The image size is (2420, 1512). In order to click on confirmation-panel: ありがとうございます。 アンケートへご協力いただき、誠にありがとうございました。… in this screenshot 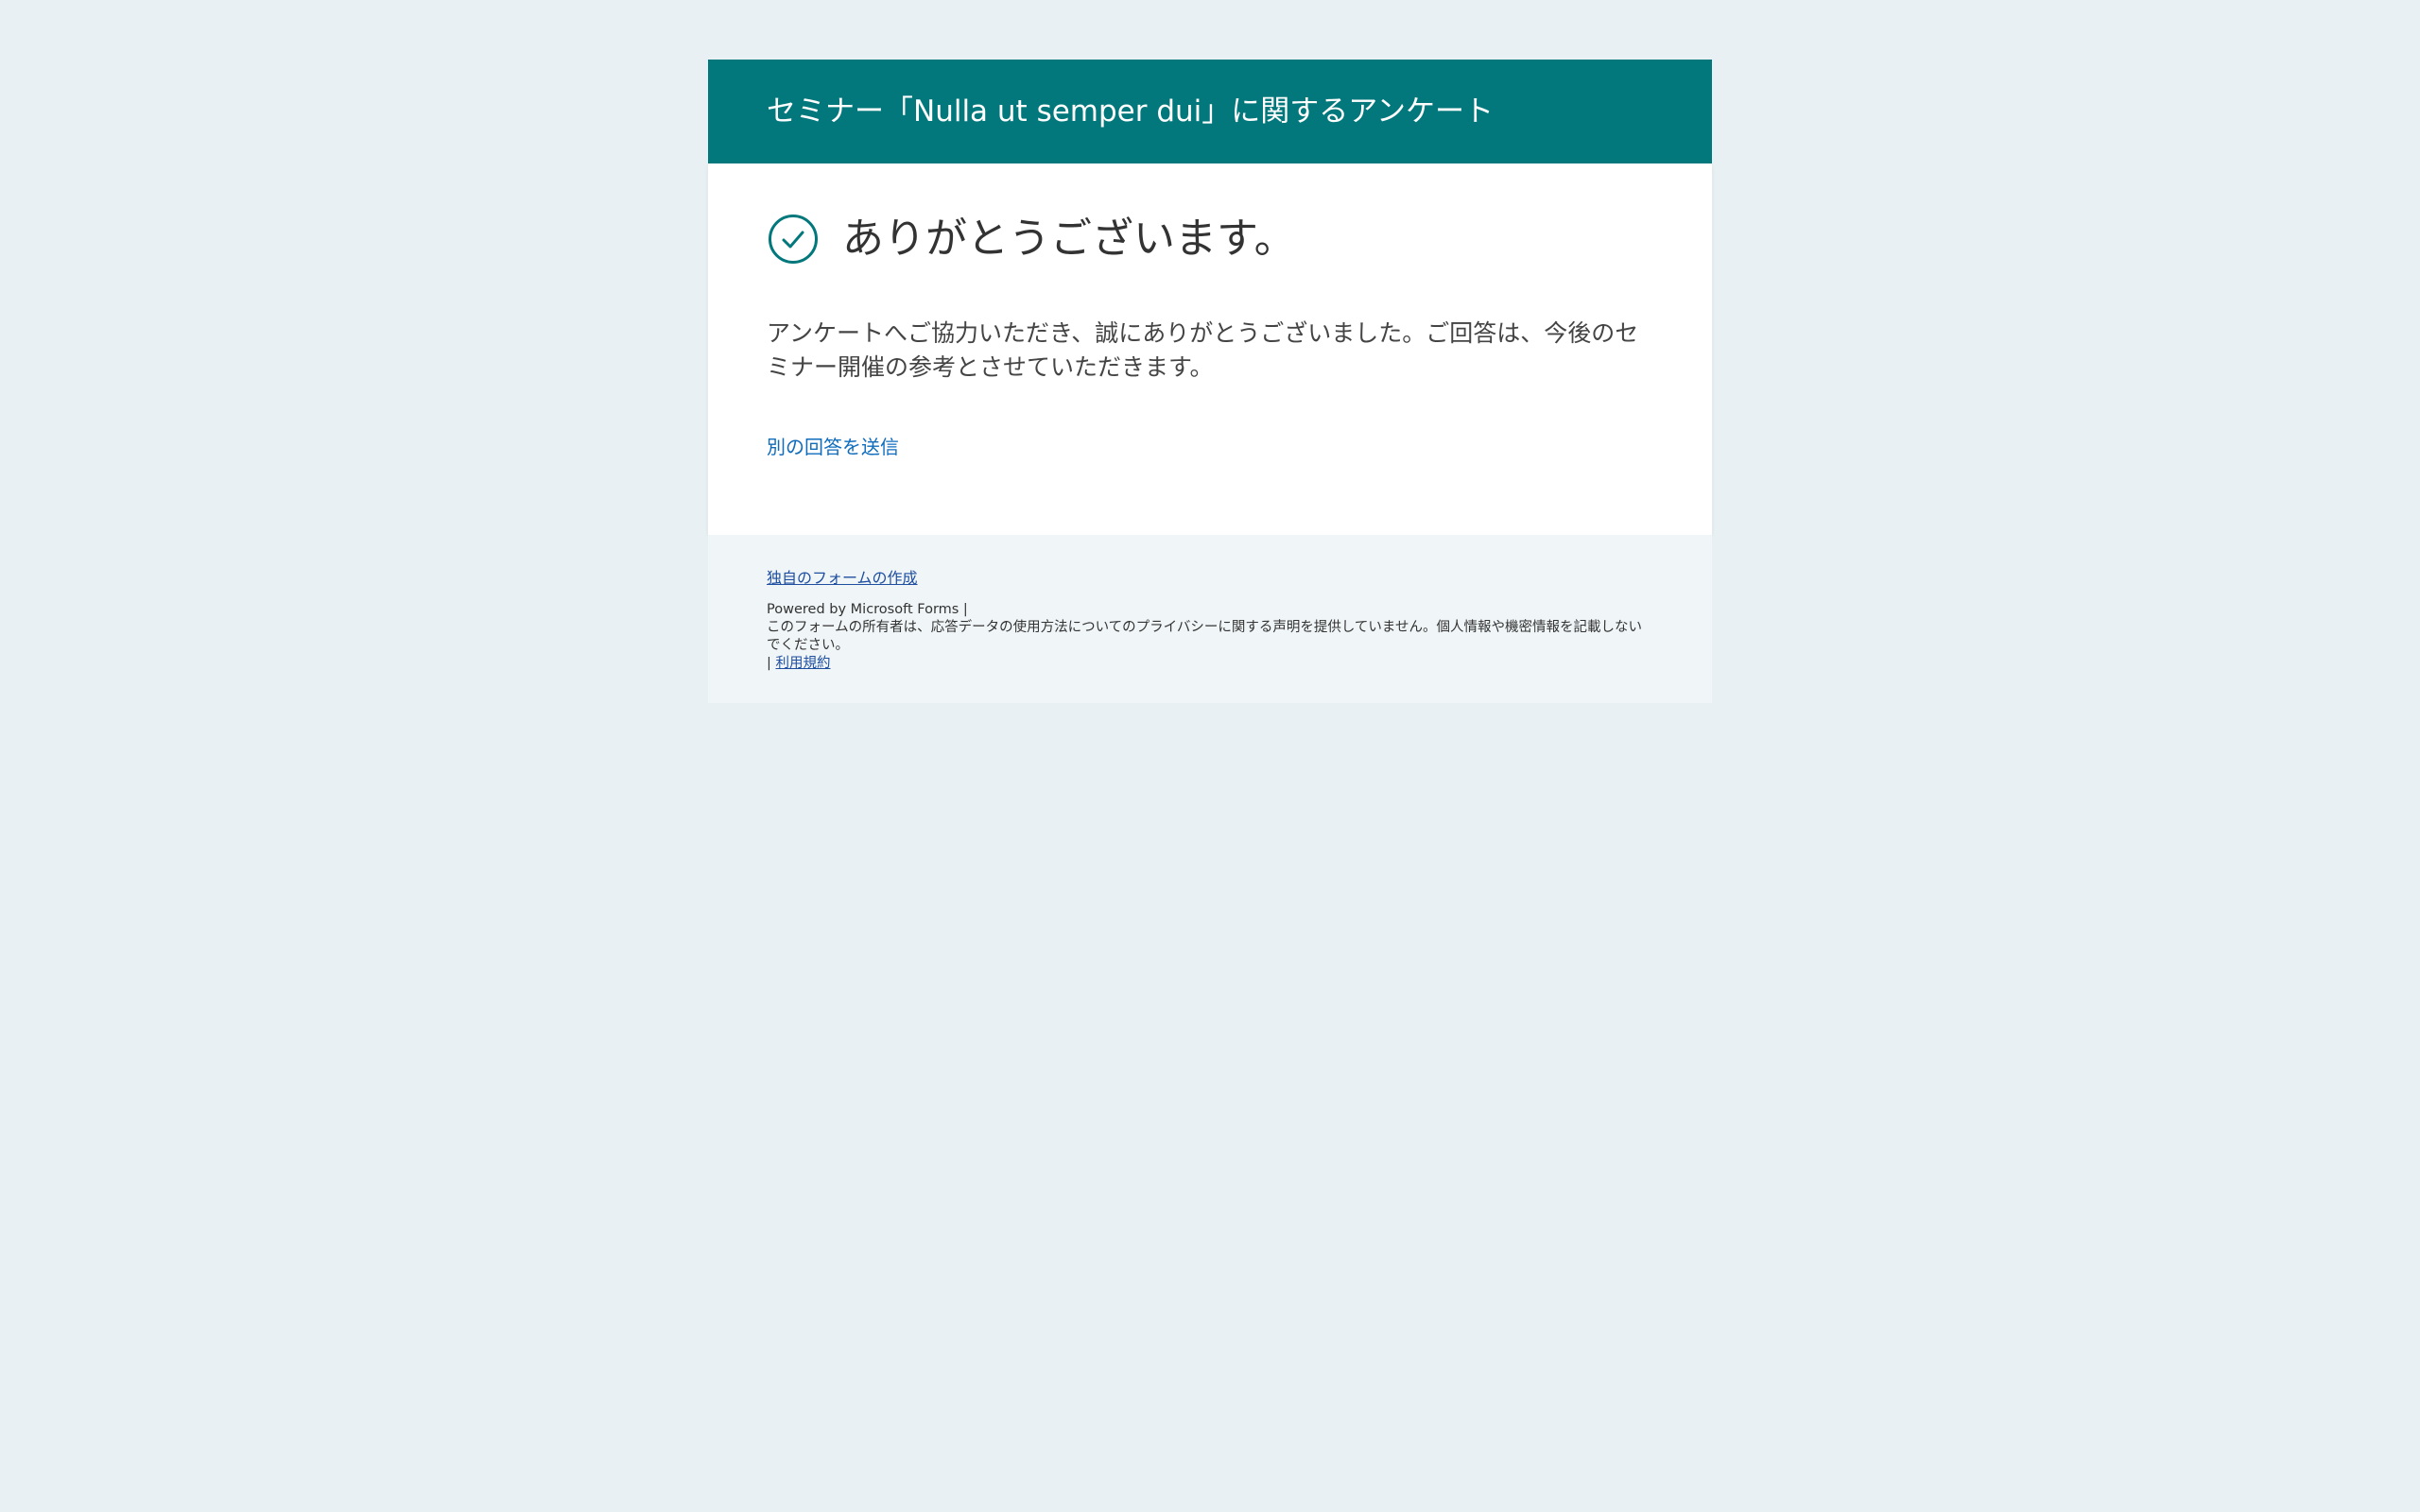, I will do `click(1210, 349)`.